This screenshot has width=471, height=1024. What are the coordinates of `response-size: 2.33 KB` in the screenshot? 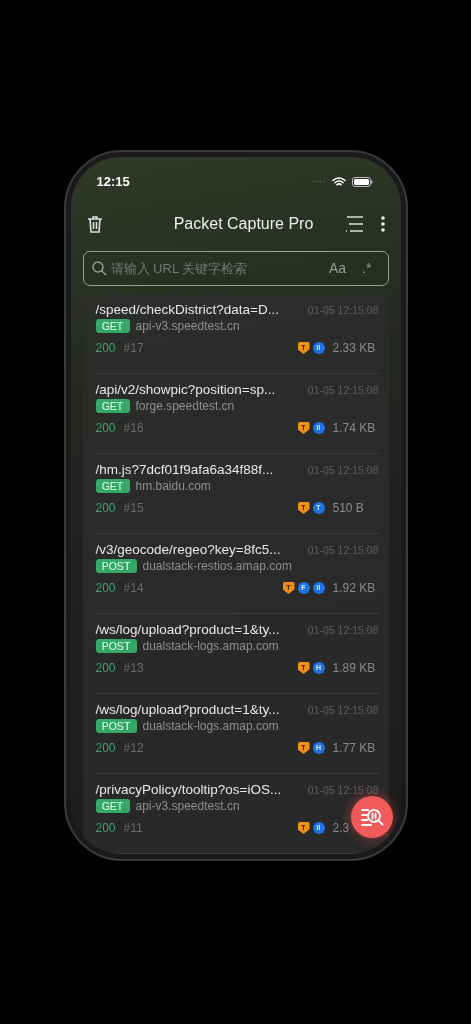 It's located at (354, 348).